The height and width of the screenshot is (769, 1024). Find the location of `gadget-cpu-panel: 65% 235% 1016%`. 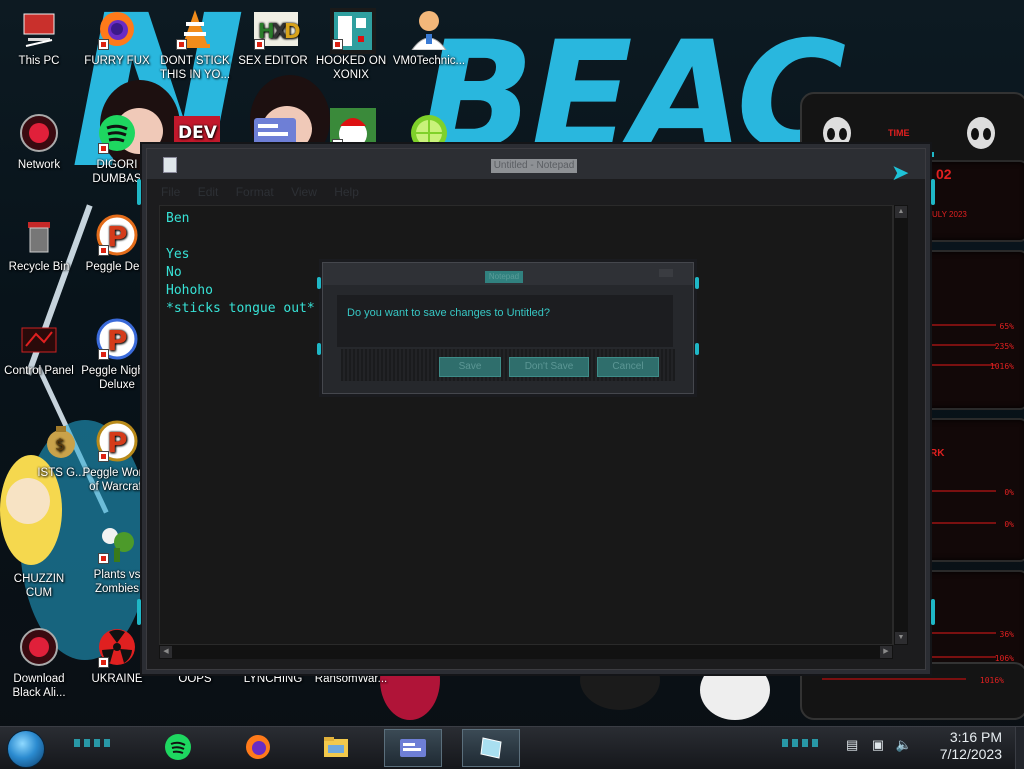

gadget-cpu-panel: 65% 235% 1016% is located at coordinates (972, 330).